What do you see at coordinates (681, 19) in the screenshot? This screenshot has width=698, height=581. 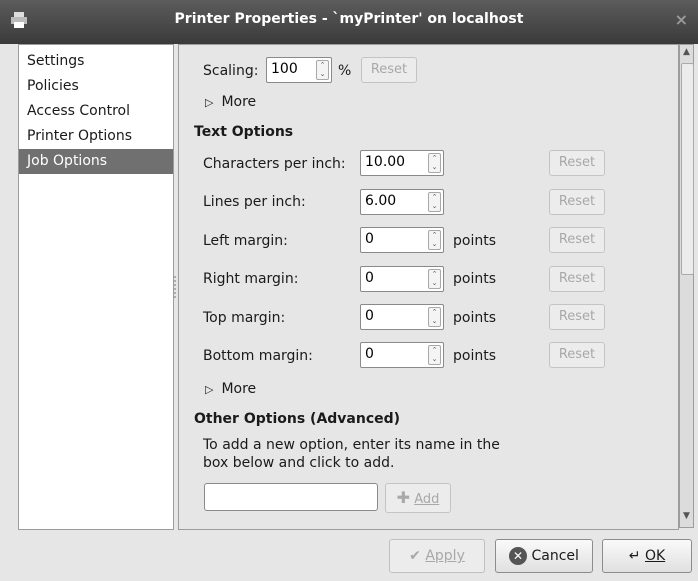 I see `close-icon: ×` at bounding box center [681, 19].